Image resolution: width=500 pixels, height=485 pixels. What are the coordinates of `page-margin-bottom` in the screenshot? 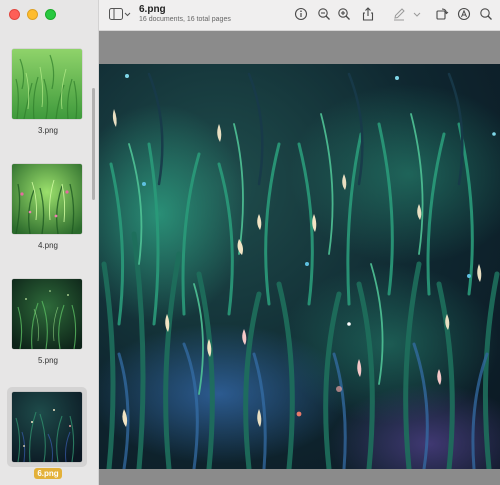 It's located at (299, 477).